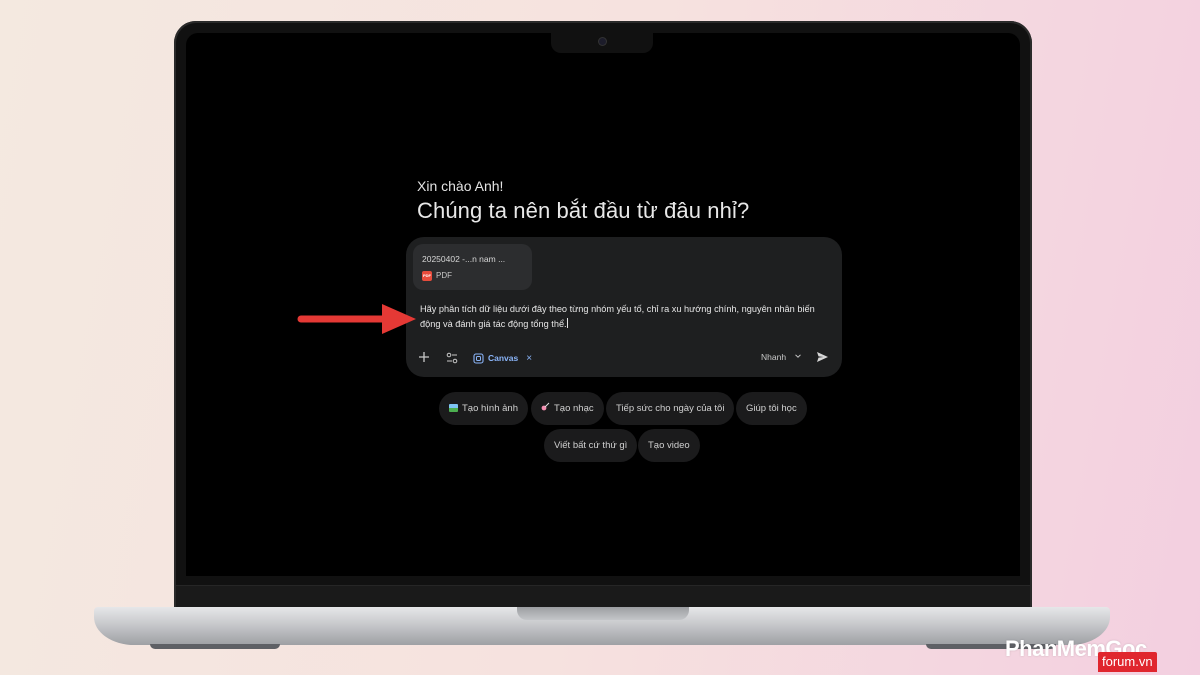 The height and width of the screenshot is (675, 1200). I want to click on suggestion-chip-write-anything: Viết bất cứ thứ gì, so click(591, 445).